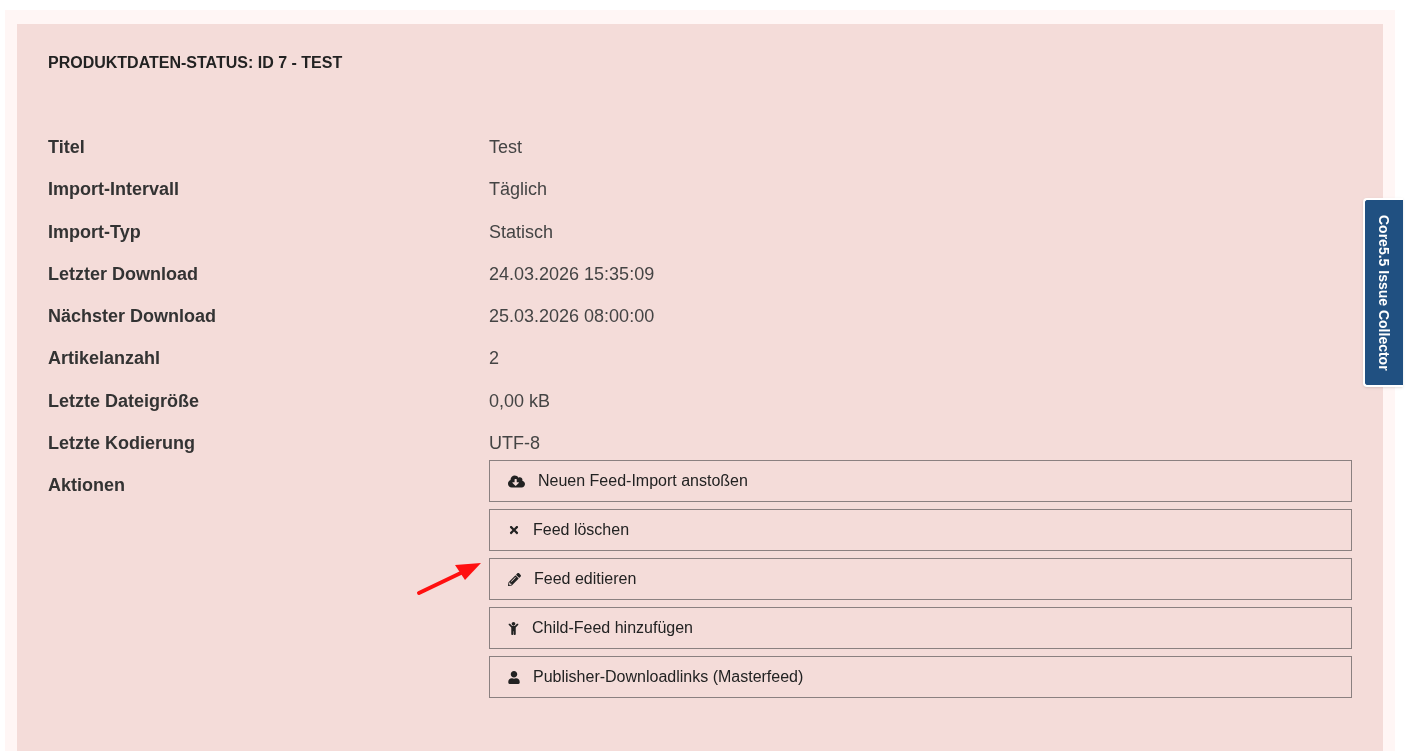 The image size is (1411, 751). What do you see at coordinates (920, 481) in the screenshot?
I see `action-button: Neuen Feed-Import anstoßen` at bounding box center [920, 481].